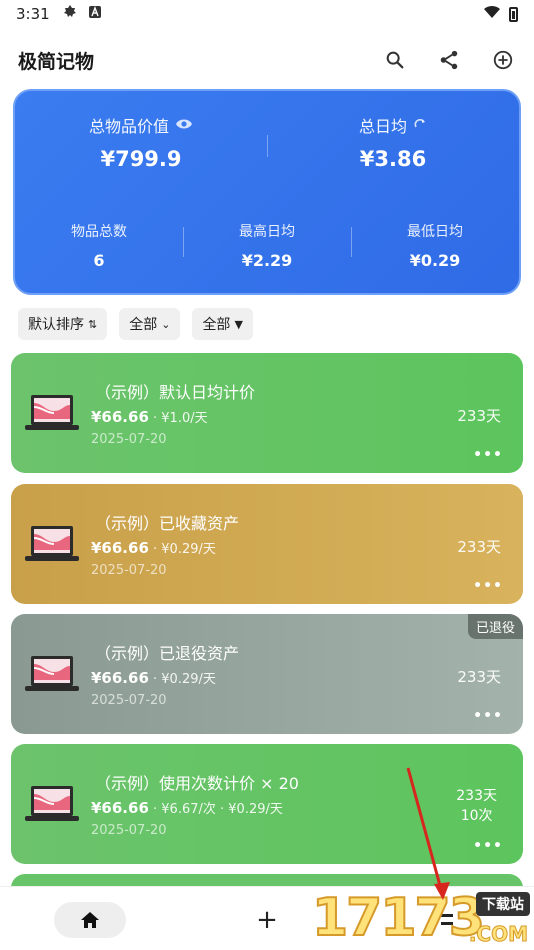 The image size is (534, 950). I want to click on retired-badge: 已退役, so click(495, 626).